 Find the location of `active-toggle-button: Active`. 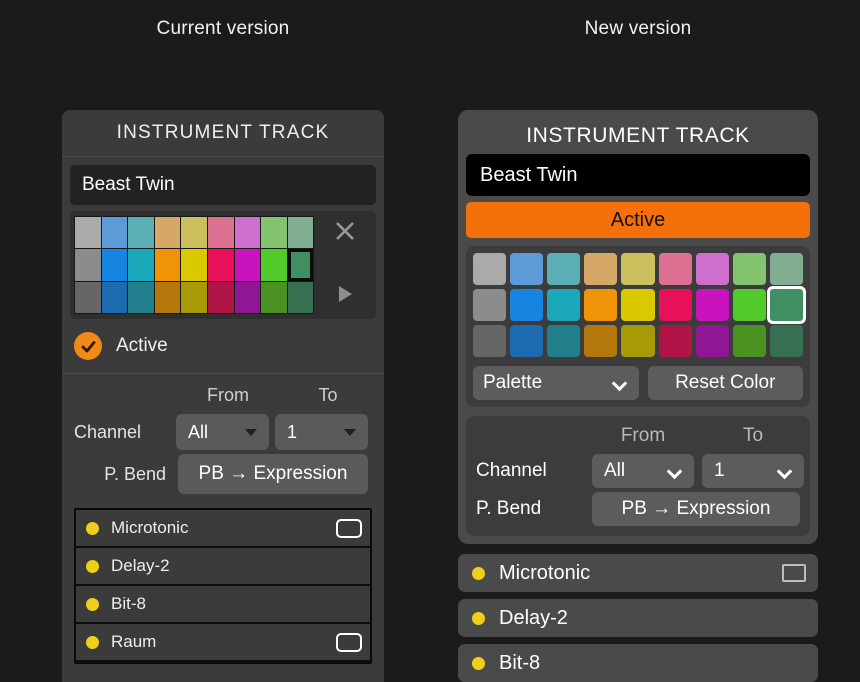

active-toggle-button: Active is located at coordinates (638, 220).